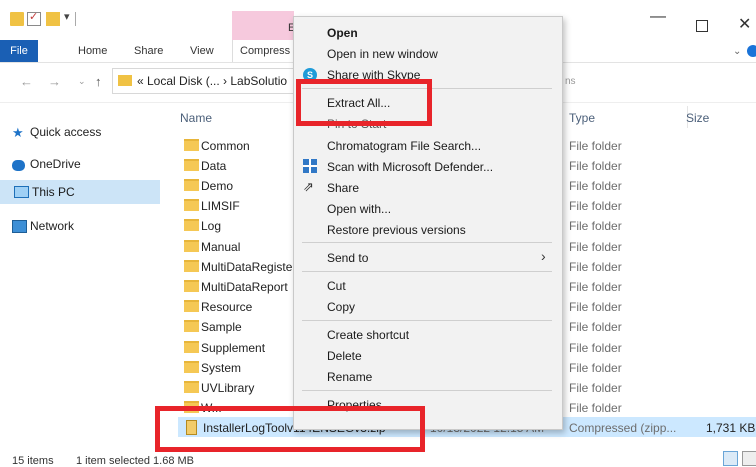 This screenshot has width=756, height=467. What do you see at coordinates (349, 377) in the screenshot?
I see `menu-item-rename: Rename` at bounding box center [349, 377].